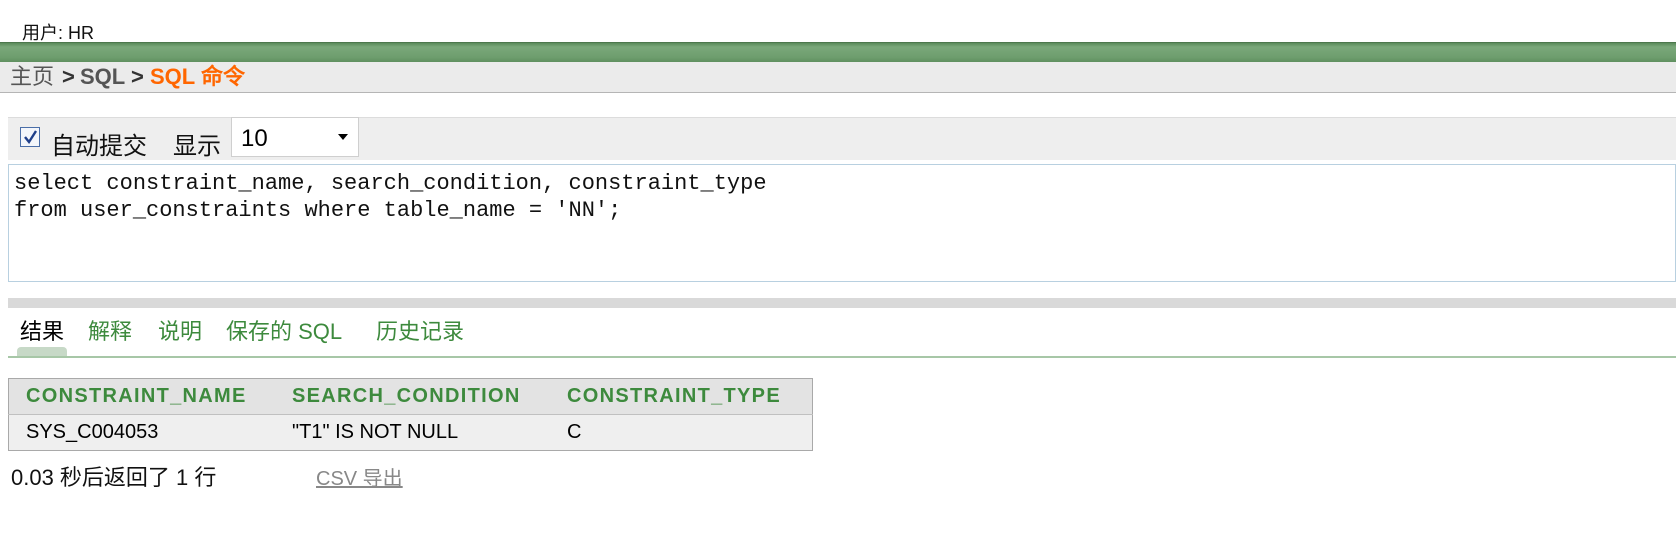  I want to click on autocommit-label: 自动提交, so click(99, 146).